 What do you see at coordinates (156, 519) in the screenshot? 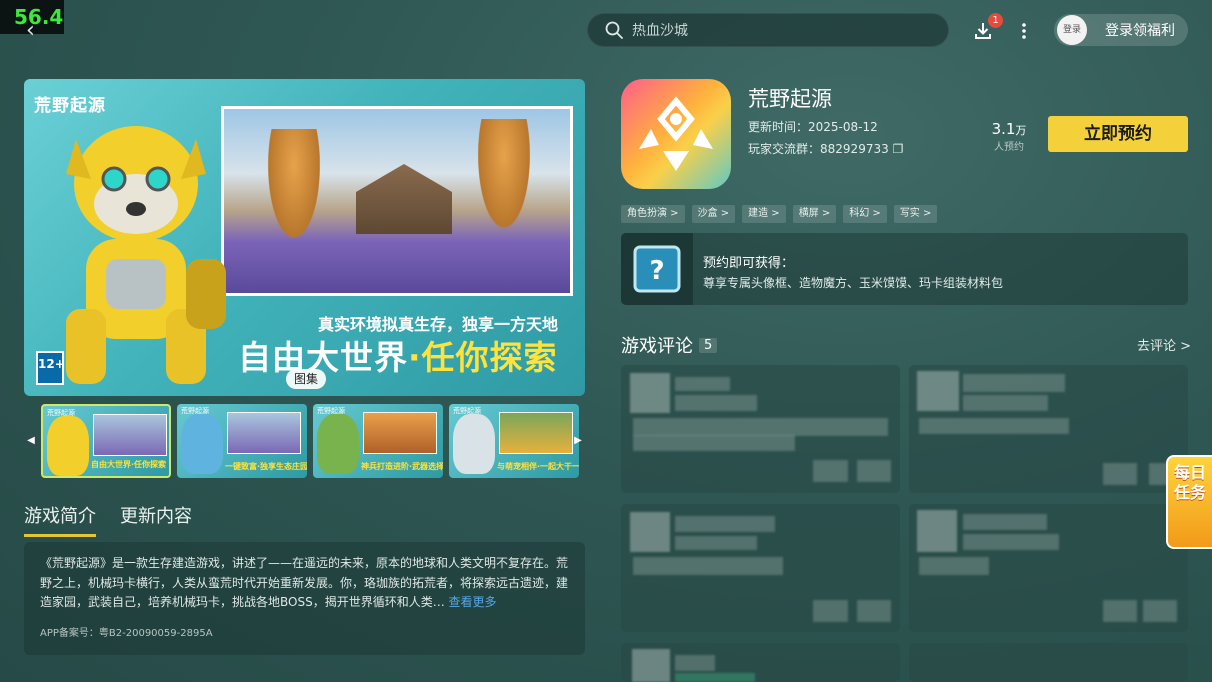
I see `tab-updates: 更新内容` at bounding box center [156, 519].